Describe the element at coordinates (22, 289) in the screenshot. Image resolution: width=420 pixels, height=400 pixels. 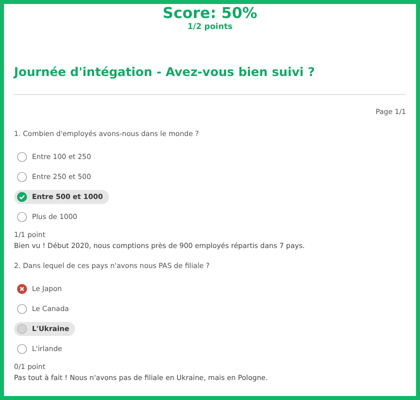
I see `cross-icon` at that location.